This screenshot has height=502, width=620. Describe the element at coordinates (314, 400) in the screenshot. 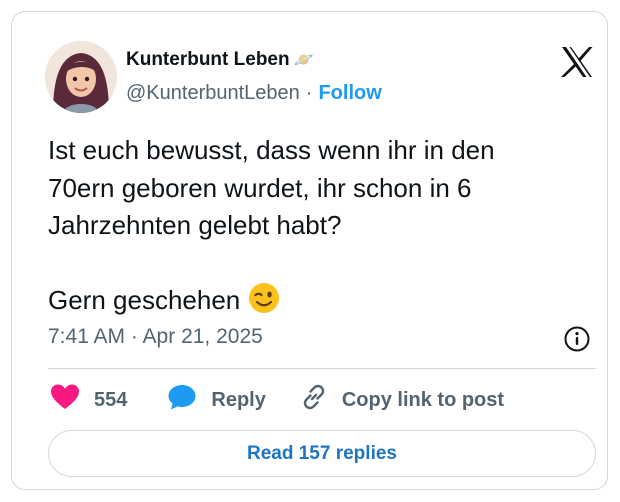

I see `link-icon` at that location.